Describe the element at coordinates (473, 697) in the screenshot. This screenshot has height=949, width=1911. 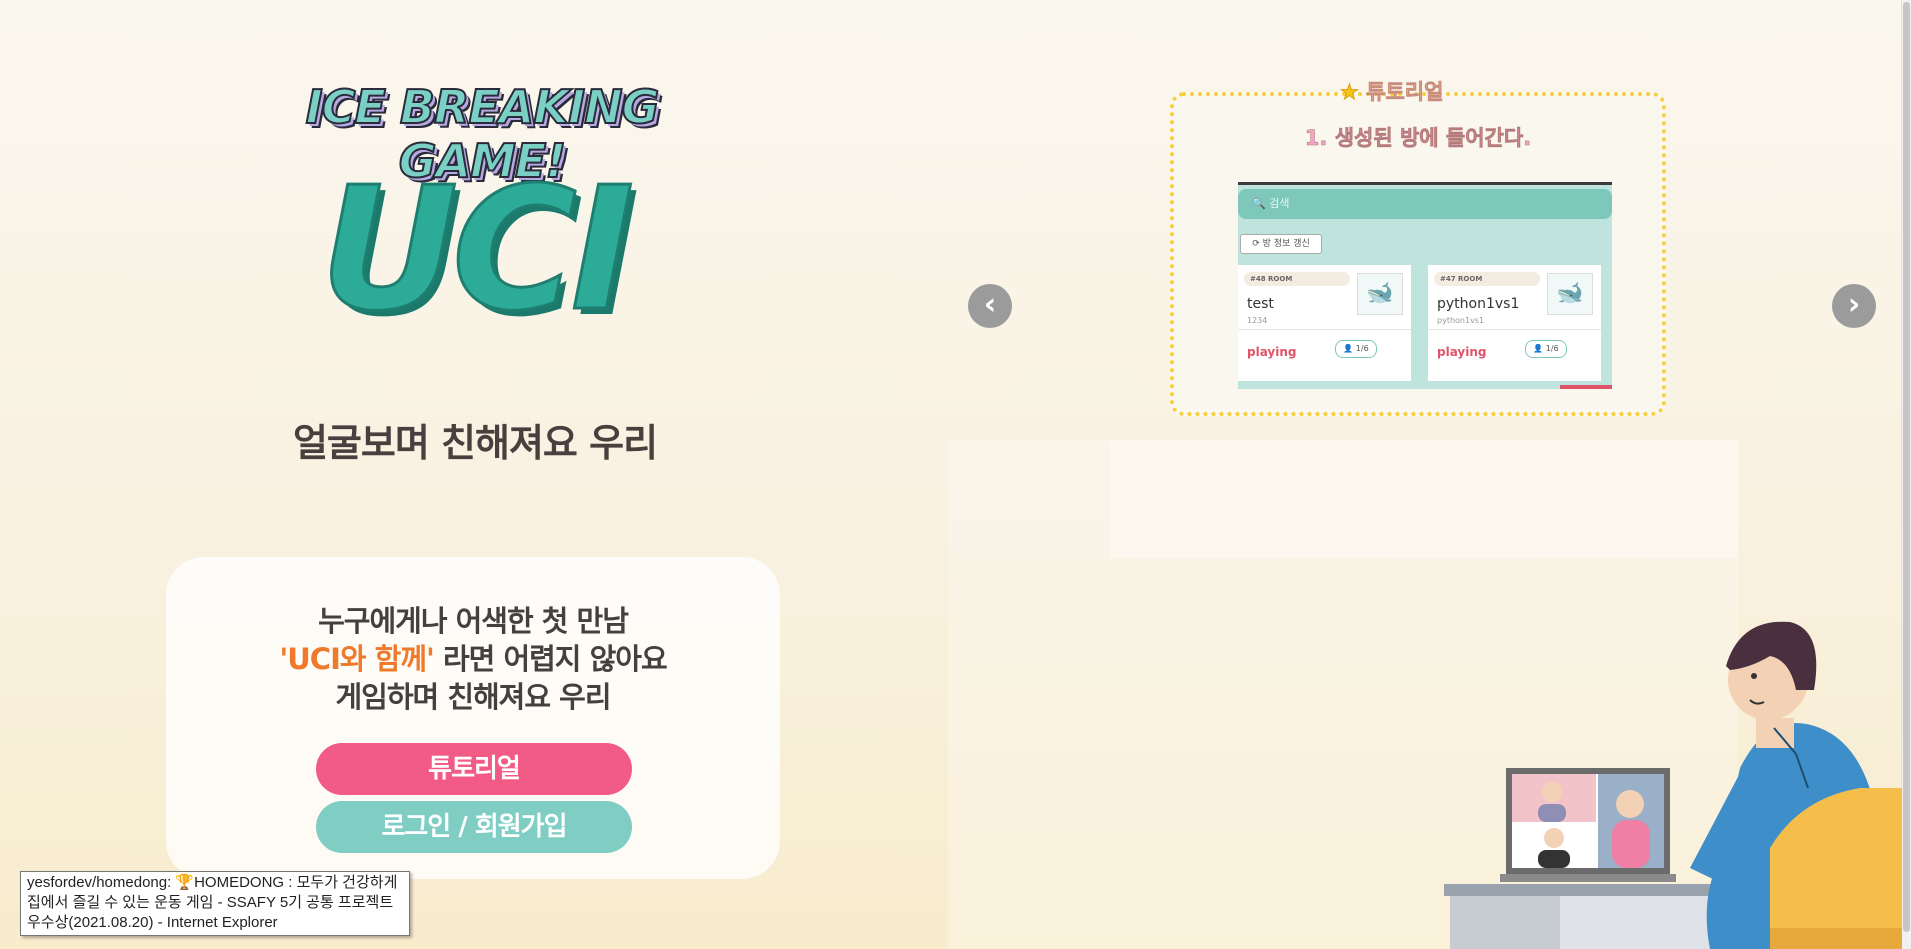
I see `intro-line-3: 게임하며 친해져요 우리` at that location.